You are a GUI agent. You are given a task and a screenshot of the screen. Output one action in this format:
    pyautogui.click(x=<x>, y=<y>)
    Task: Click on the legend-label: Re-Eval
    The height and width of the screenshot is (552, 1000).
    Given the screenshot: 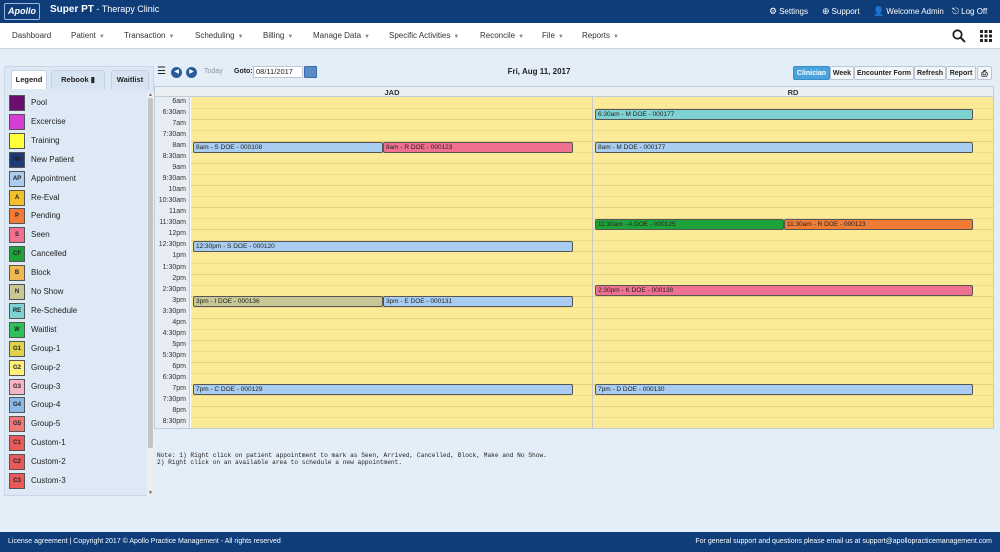 What is the action you would take?
    pyautogui.click(x=45, y=197)
    